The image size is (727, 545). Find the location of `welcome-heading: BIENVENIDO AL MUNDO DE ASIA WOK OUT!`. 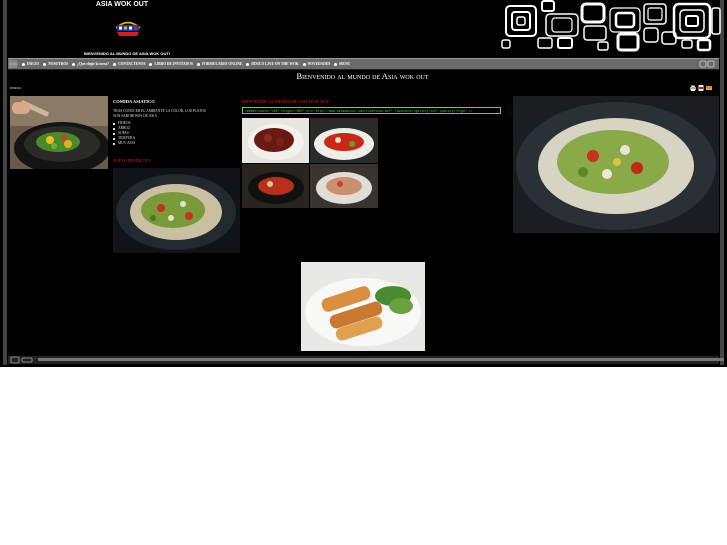

welcome-heading: BIENVENIDO AL MUNDO DE ASIA WOK OUT! is located at coordinates (286, 101).